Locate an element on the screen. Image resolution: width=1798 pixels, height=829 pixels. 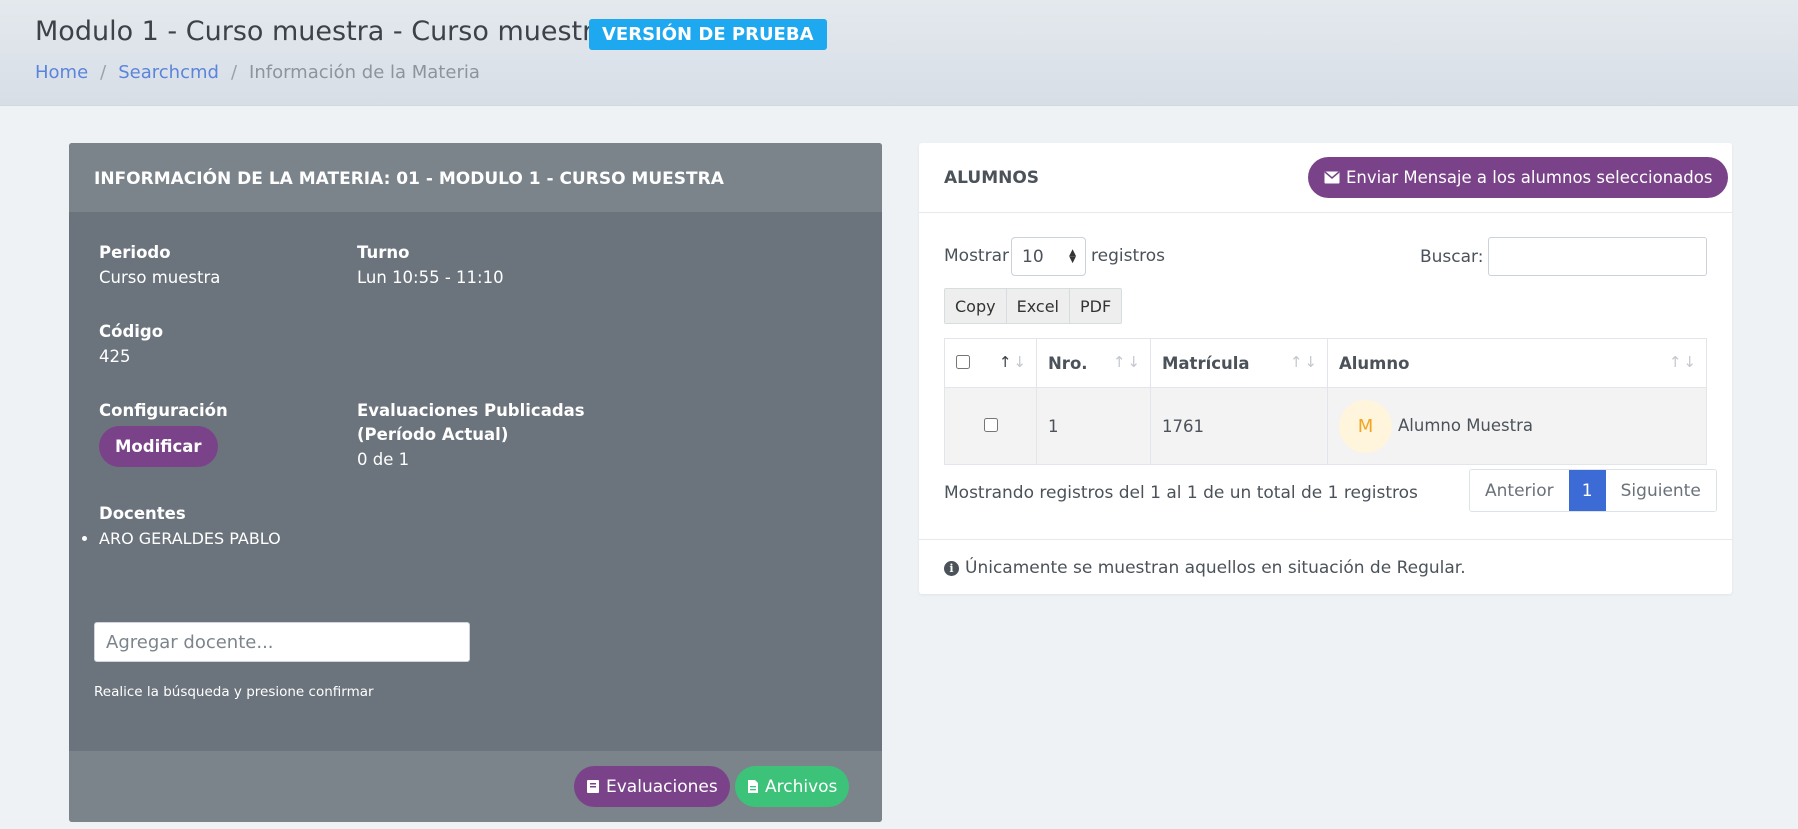
export-buttons: Copy Excel PDF is located at coordinates (1033, 306).